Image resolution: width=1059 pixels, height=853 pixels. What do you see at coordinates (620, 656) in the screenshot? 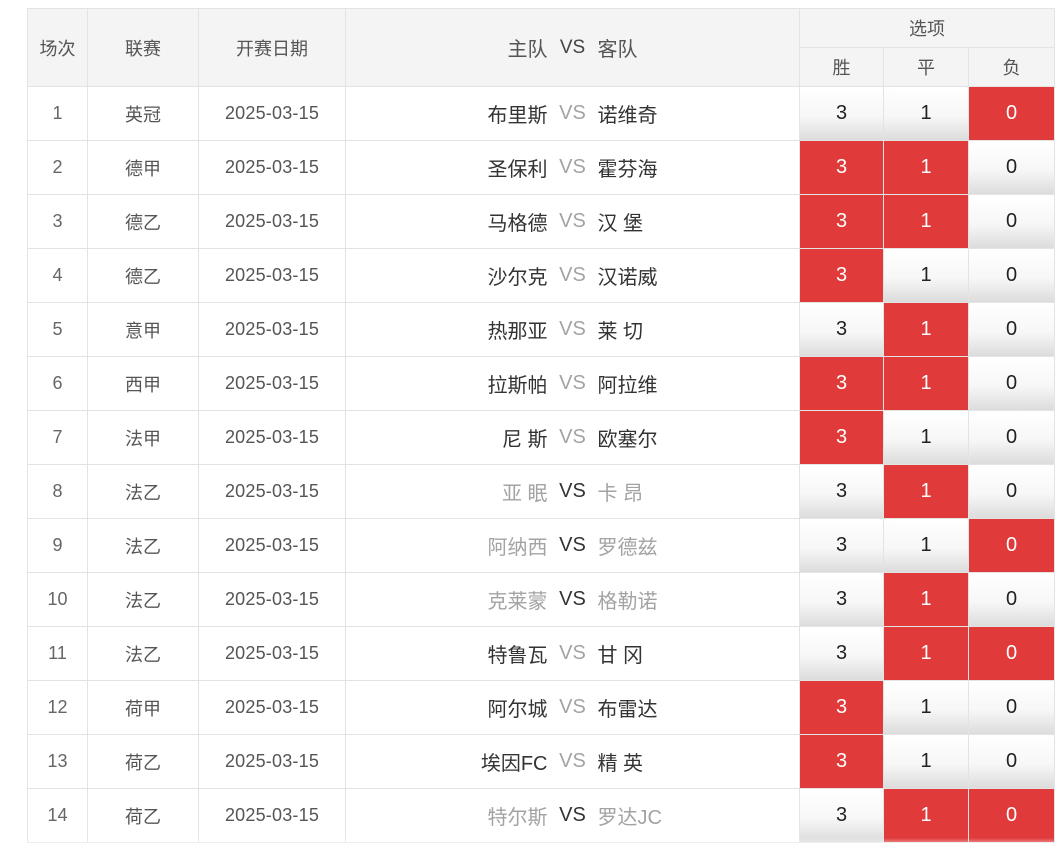
I see `away-team: 甘 冈` at bounding box center [620, 656].